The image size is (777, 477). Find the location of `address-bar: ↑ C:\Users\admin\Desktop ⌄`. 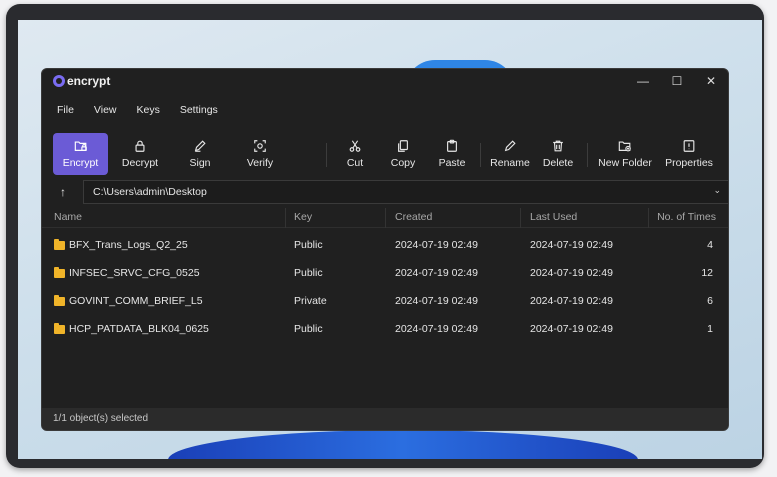

address-bar: ↑ C:\Users\admin\Desktop ⌄ is located at coordinates (385, 192).